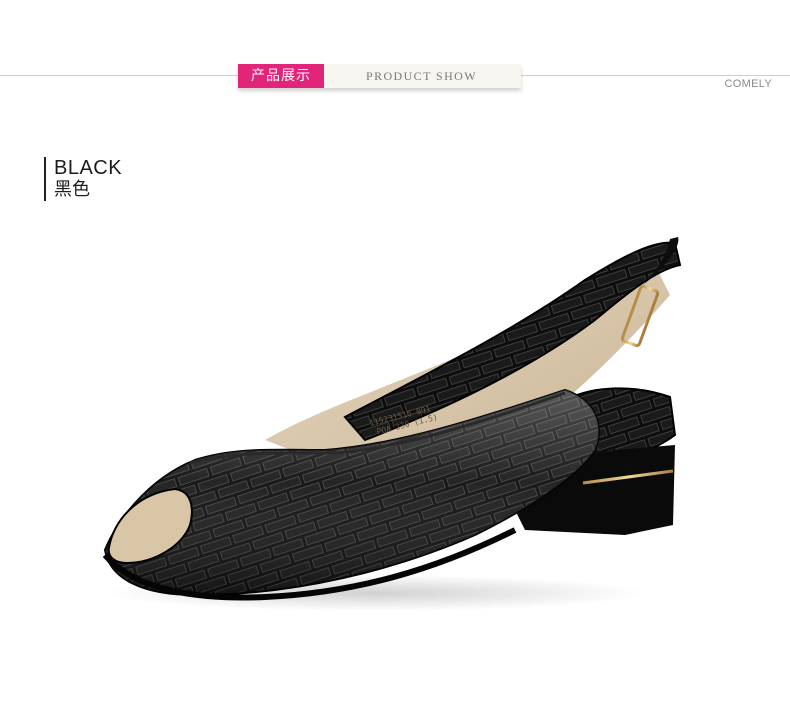  I want to click on section-banner: 产品展示 PRODUCT SHOW, so click(379, 76).